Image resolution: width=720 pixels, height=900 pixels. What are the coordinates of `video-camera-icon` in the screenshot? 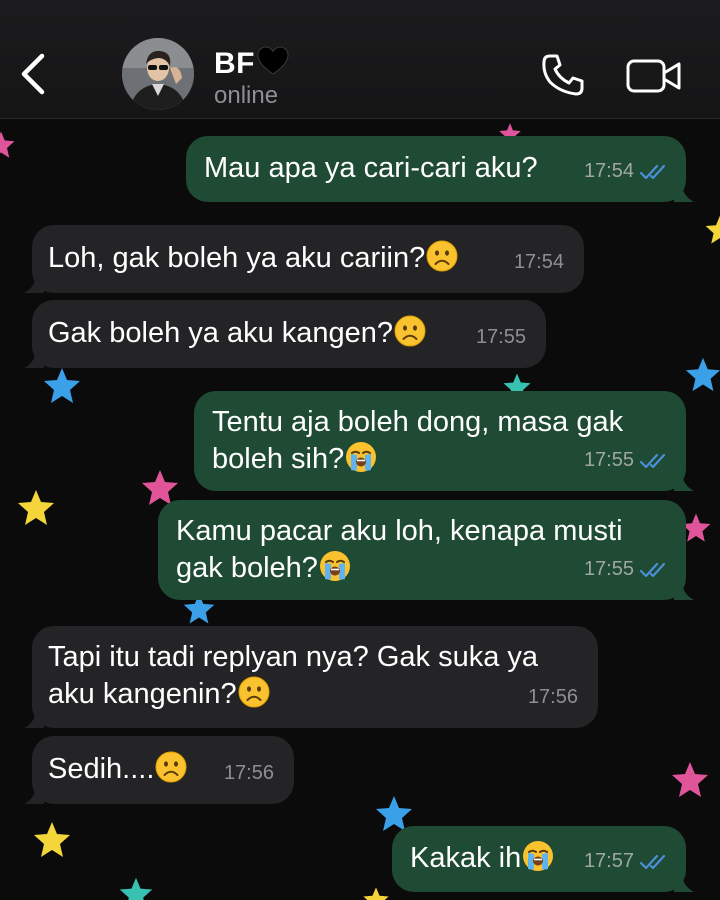 It's located at (654, 76).